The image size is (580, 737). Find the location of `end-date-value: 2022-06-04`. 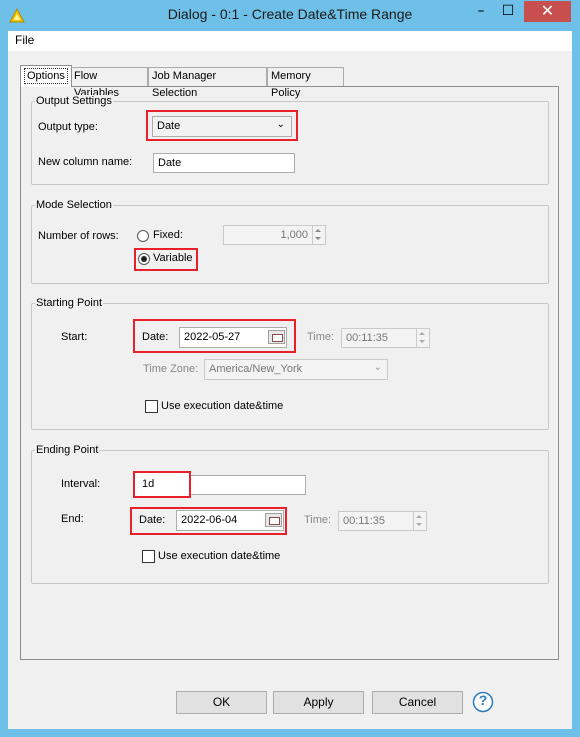

end-date-value: 2022-06-04 is located at coordinates (209, 520).